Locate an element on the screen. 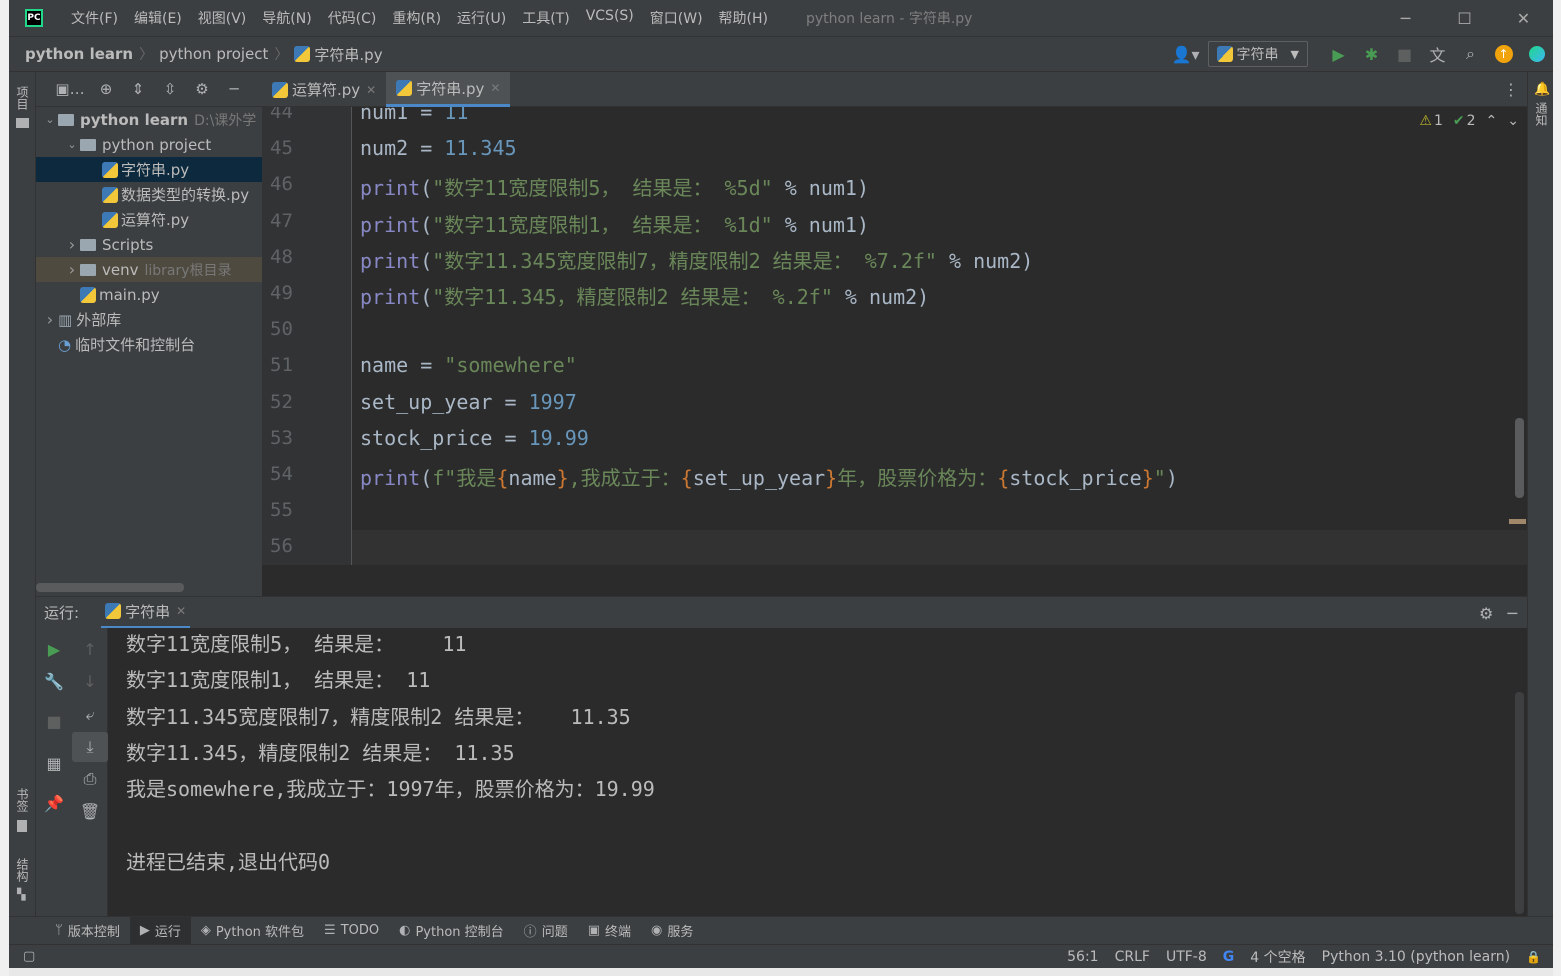  user-account-icon: 👤▾ is located at coordinates (1186, 54).